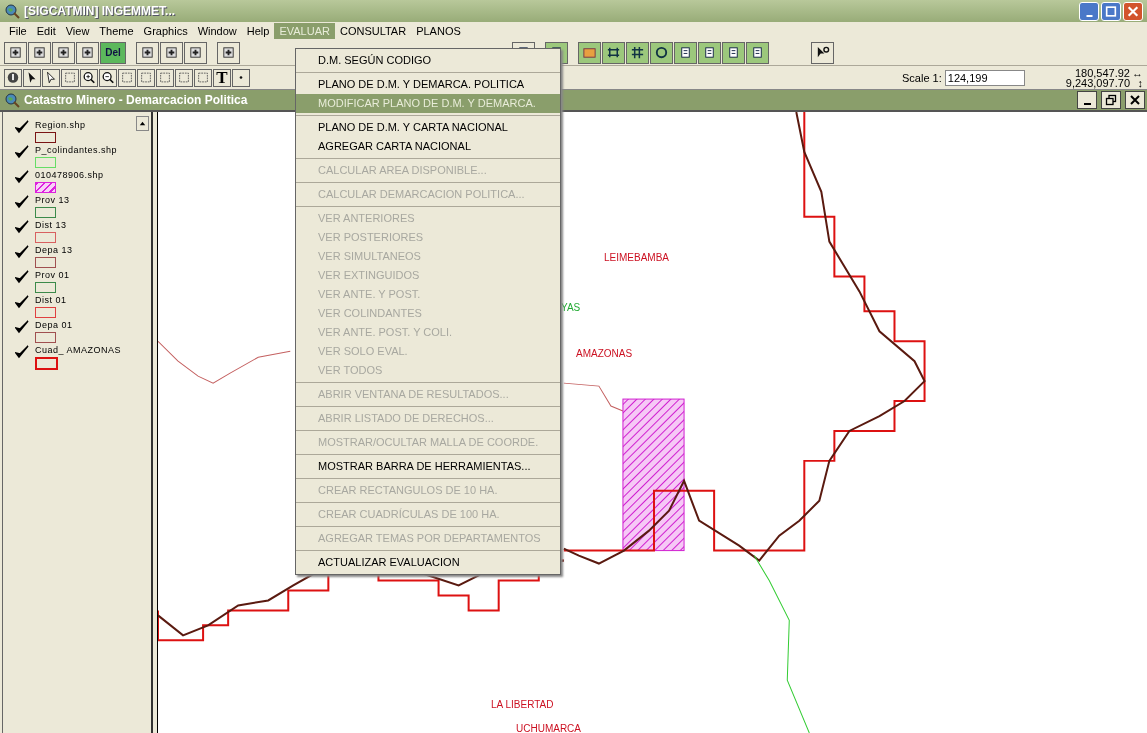 This screenshot has width=1147, height=733. Describe the element at coordinates (136, 100) in the screenshot. I see `document-title: Catastro Minero - Demarcacion Politica` at that location.